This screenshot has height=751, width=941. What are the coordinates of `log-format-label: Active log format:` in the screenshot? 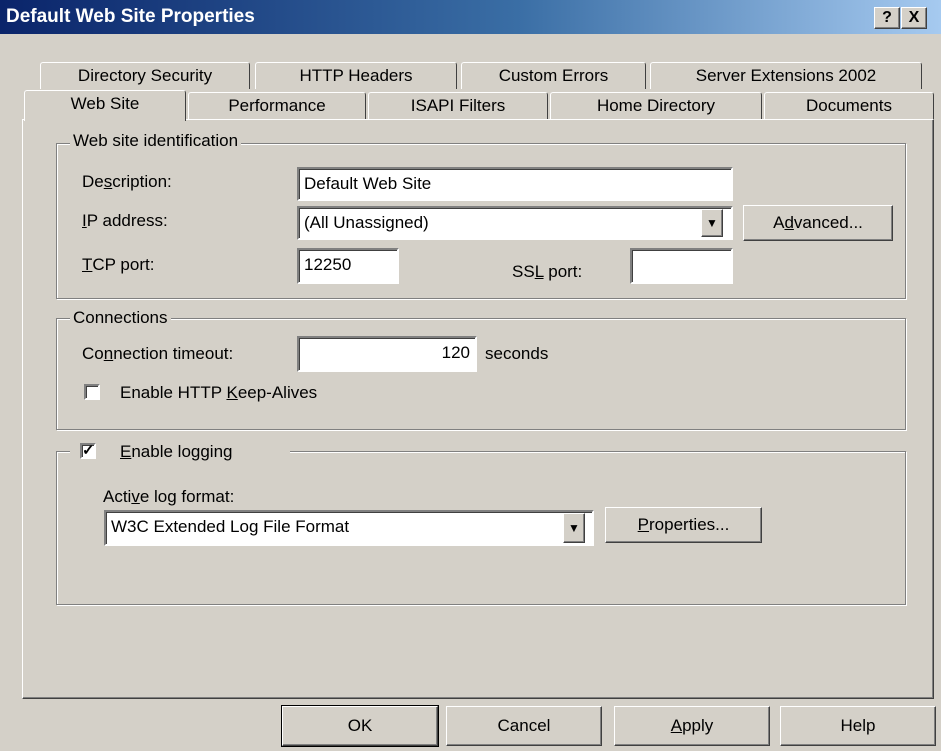 It's located at (169, 496).